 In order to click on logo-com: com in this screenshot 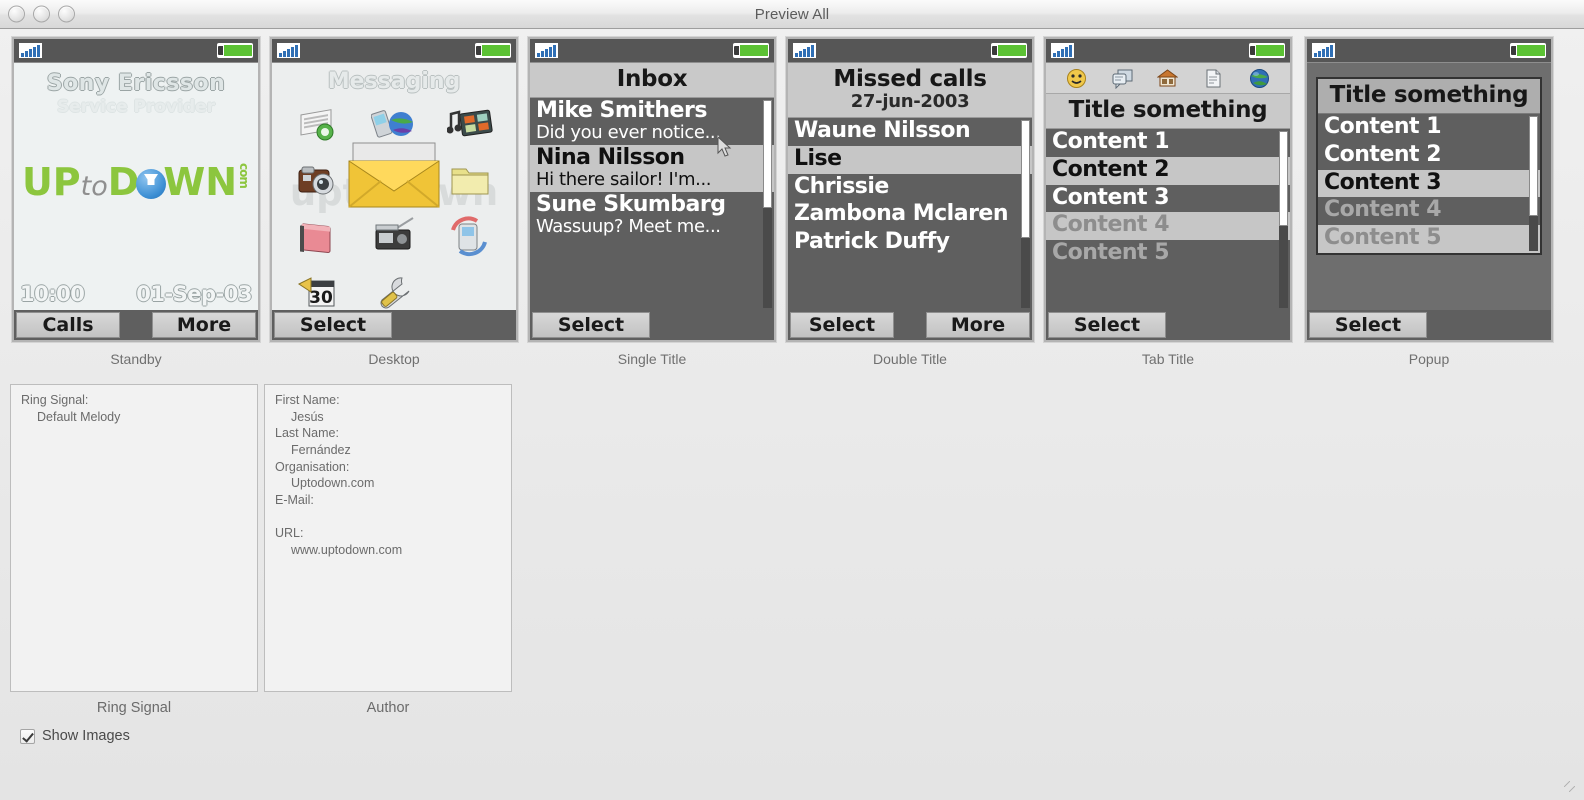, I will do `click(244, 175)`.